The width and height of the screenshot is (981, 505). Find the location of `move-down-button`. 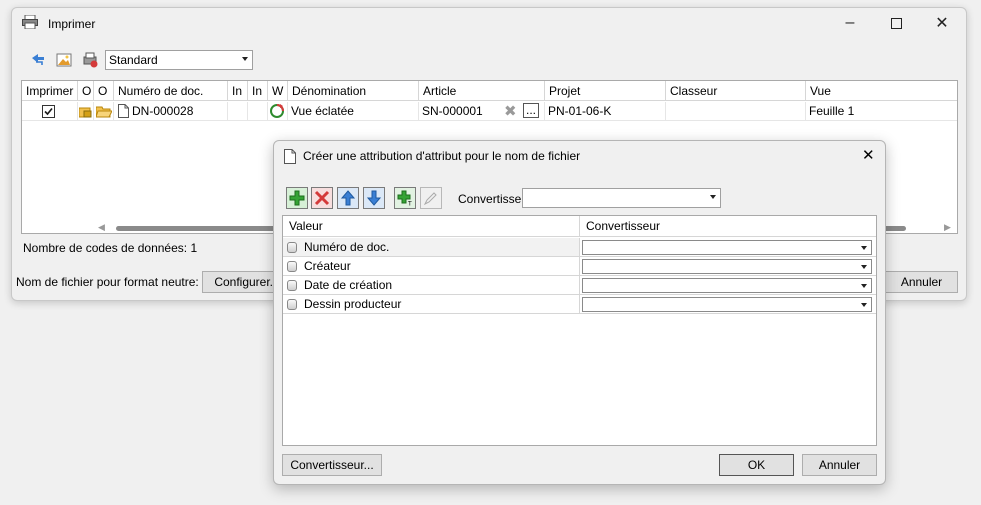

move-down-button is located at coordinates (374, 198).